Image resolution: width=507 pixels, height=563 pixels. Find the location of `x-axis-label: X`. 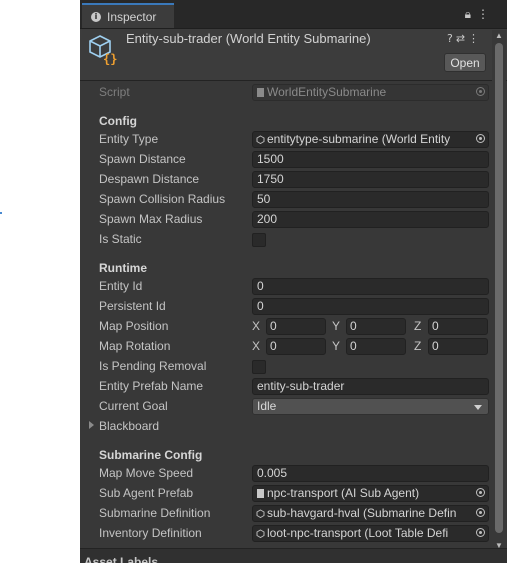

x-axis-label: X is located at coordinates (256, 346).